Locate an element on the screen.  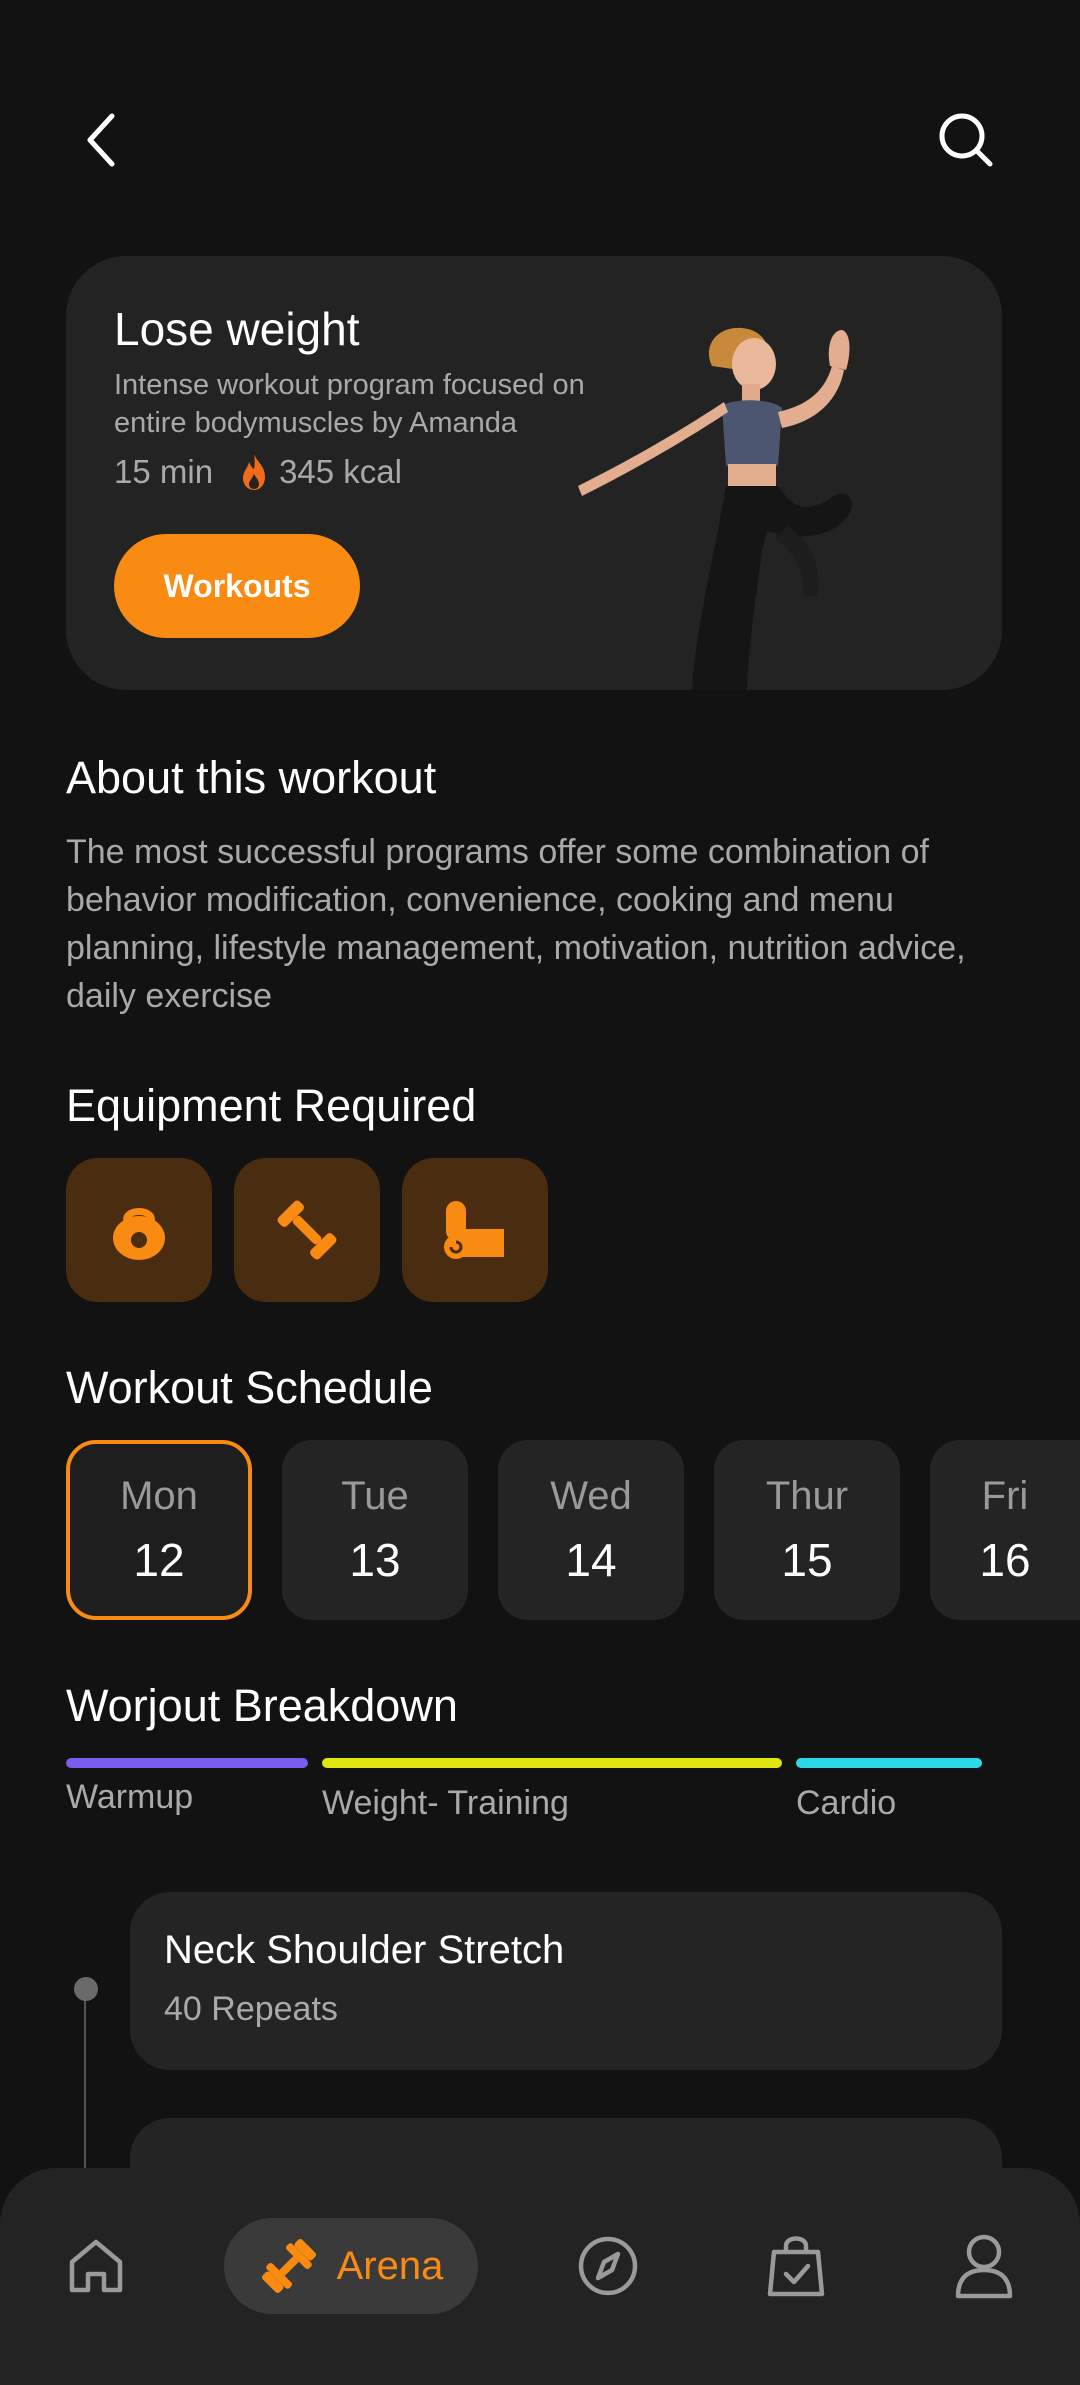
profile-icon is located at coordinates (984, 2266).